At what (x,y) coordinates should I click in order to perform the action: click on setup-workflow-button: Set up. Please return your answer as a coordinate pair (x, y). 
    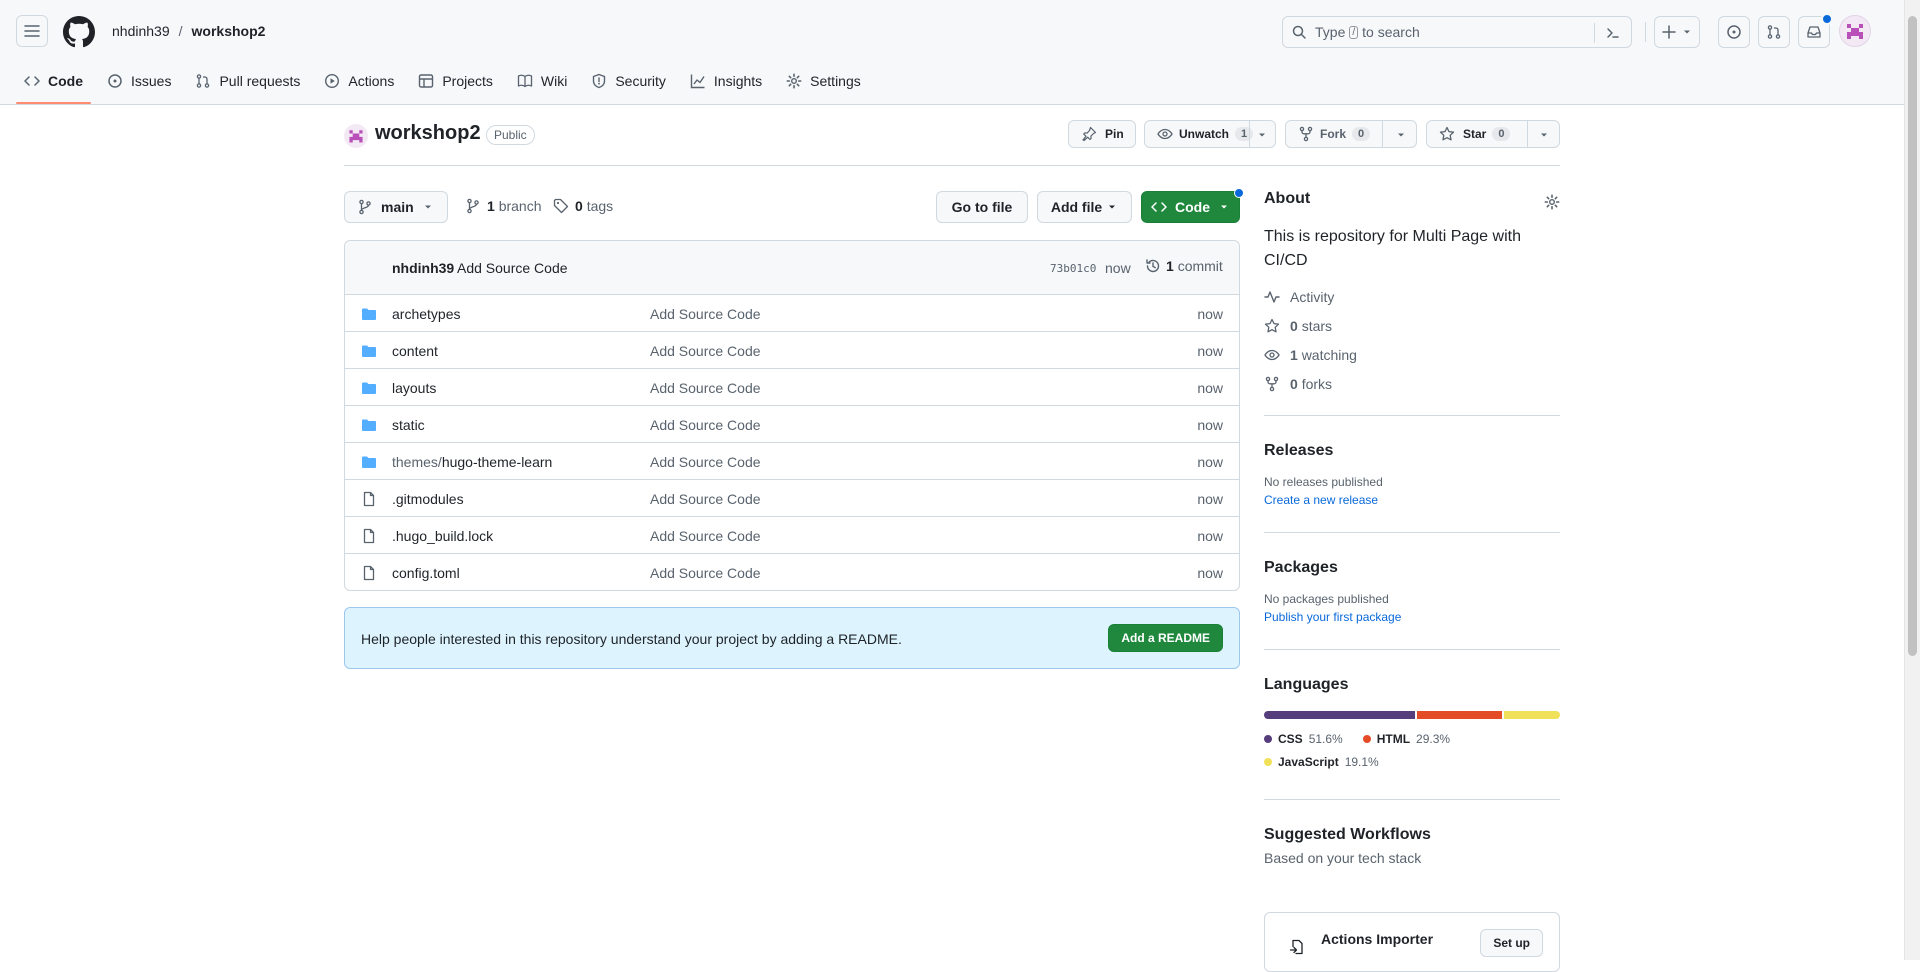
    Looking at the image, I should click on (1511, 943).